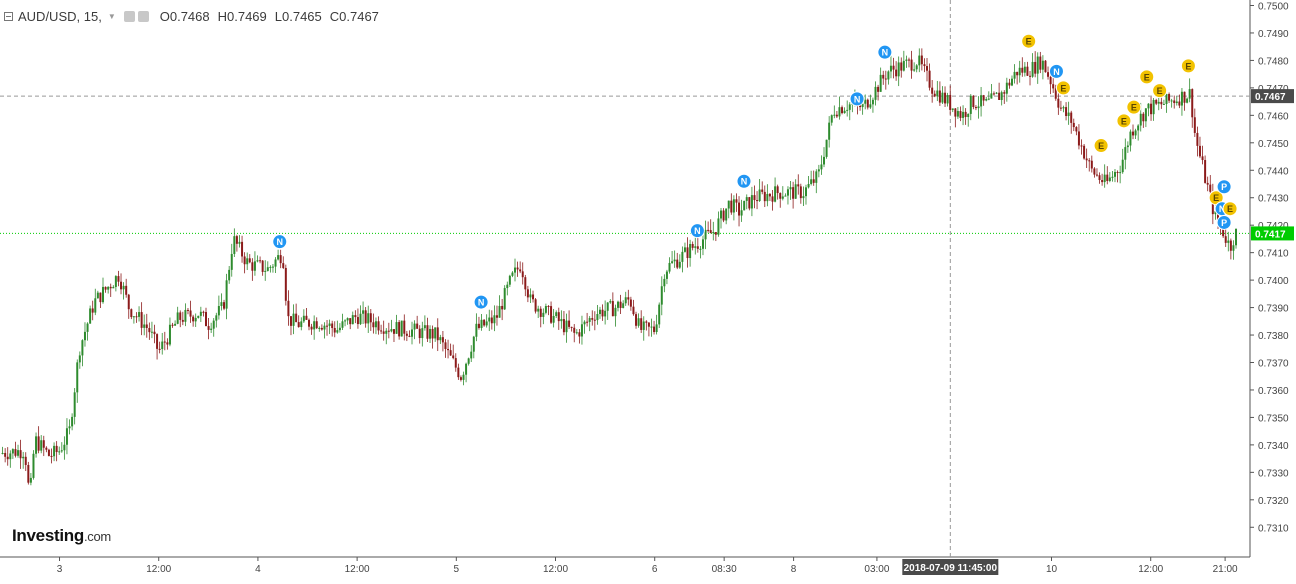  Describe the element at coordinates (112, 16) in the screenshot. I see `caret-down-icon: ▼` at that location.